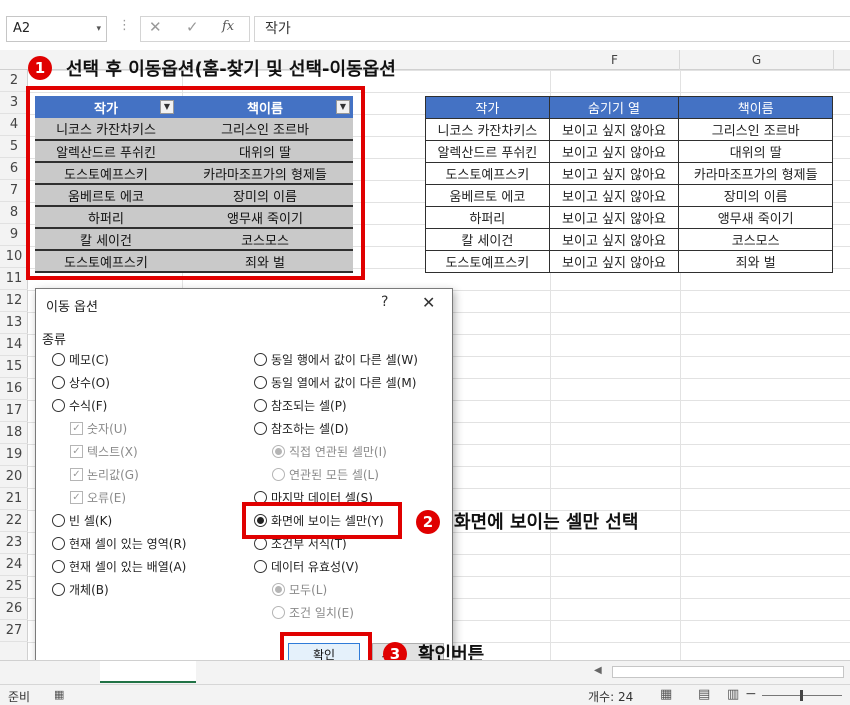 The image size is (850, 705). What do you see at coordinates (14, 609) in the screenshot?
I see `row-header-cell: 26` at bounding box center [14, 609].